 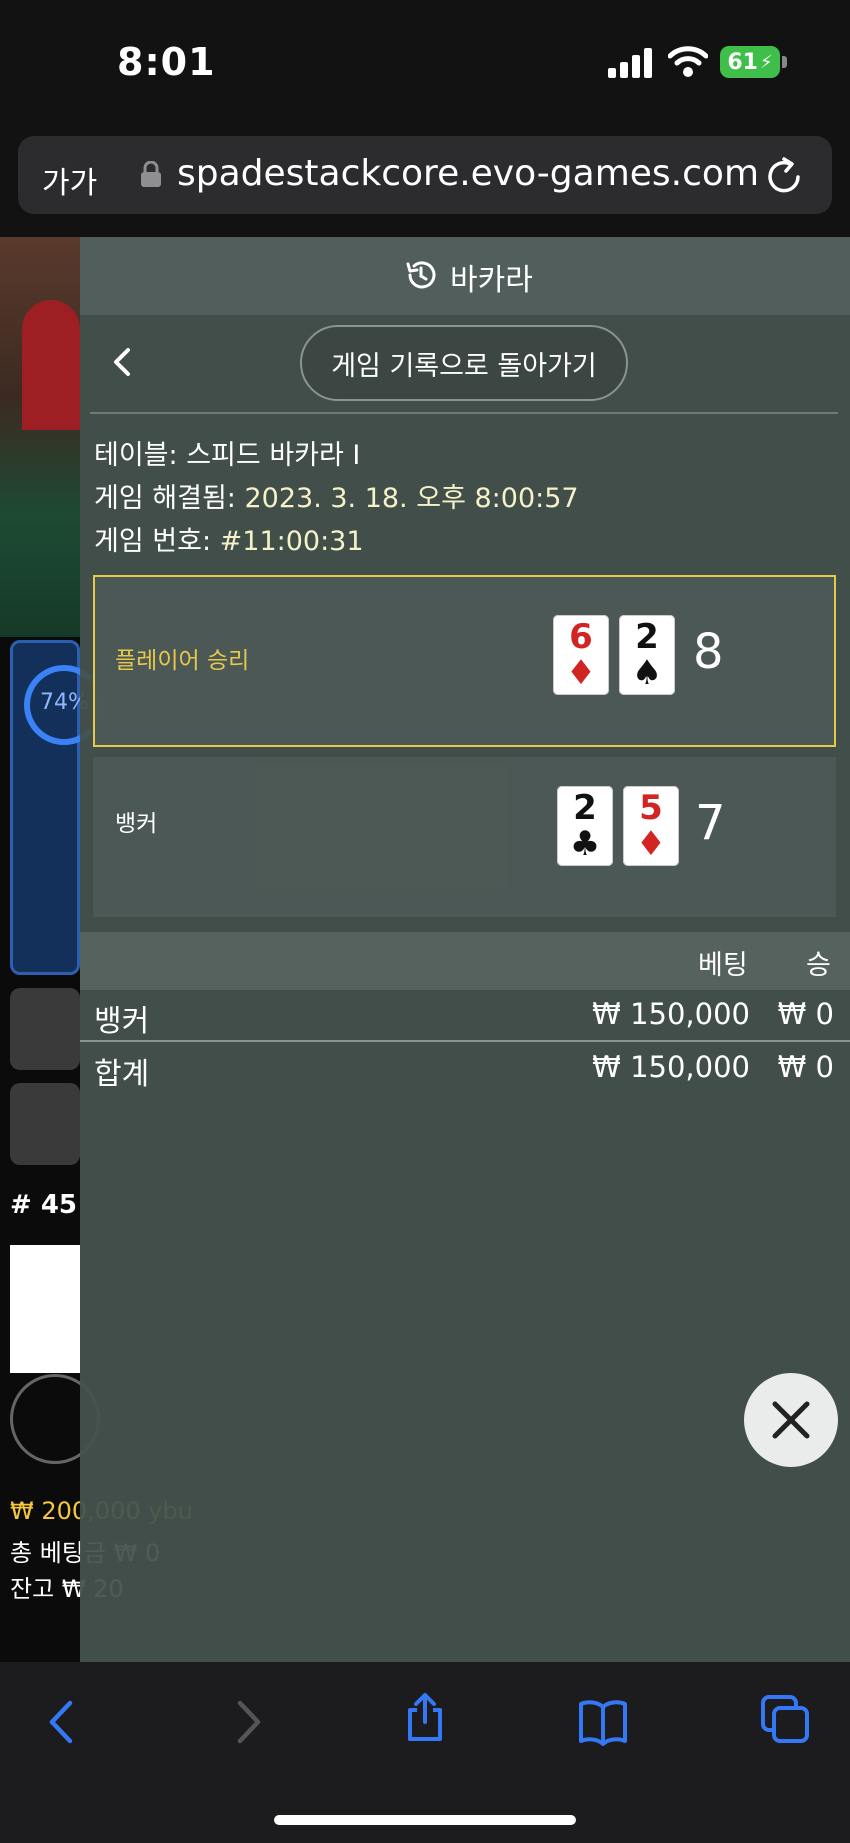 I want to click on total-bet-amount: ₩ 150,000, so click(x=671, y=1067).